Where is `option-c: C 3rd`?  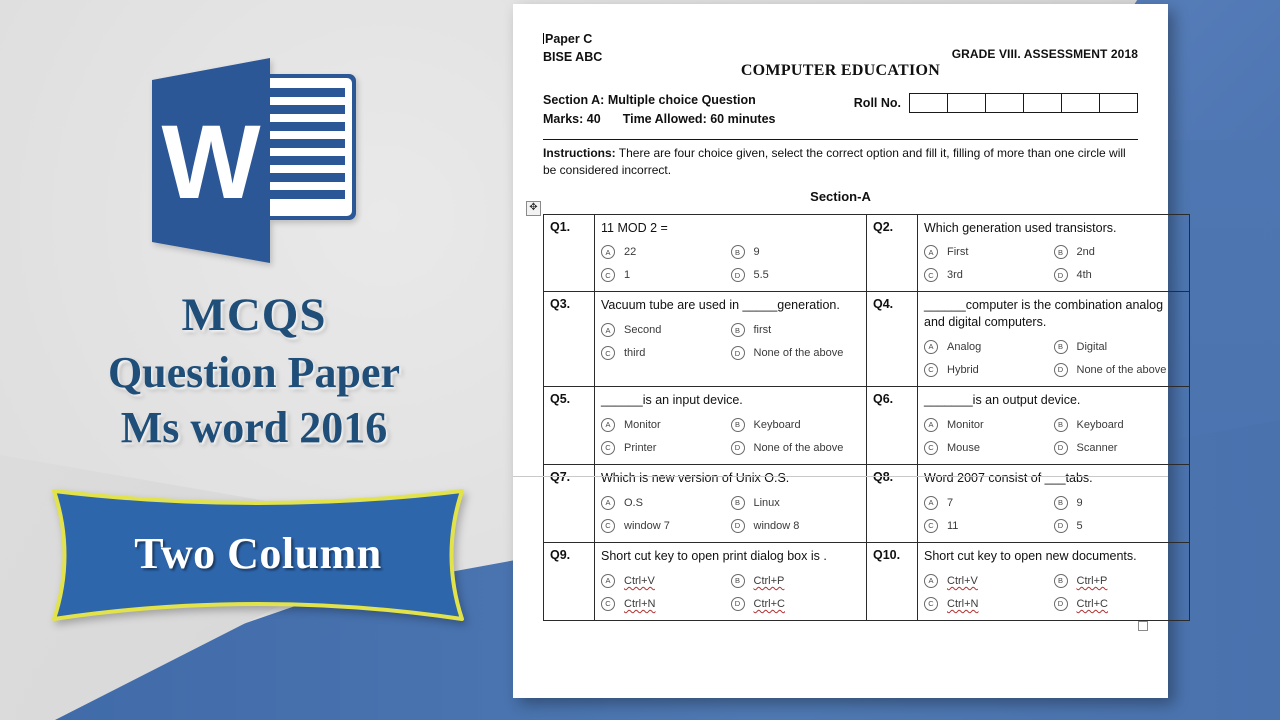 option-c: C 3rd is located at coordinates (989, 275).